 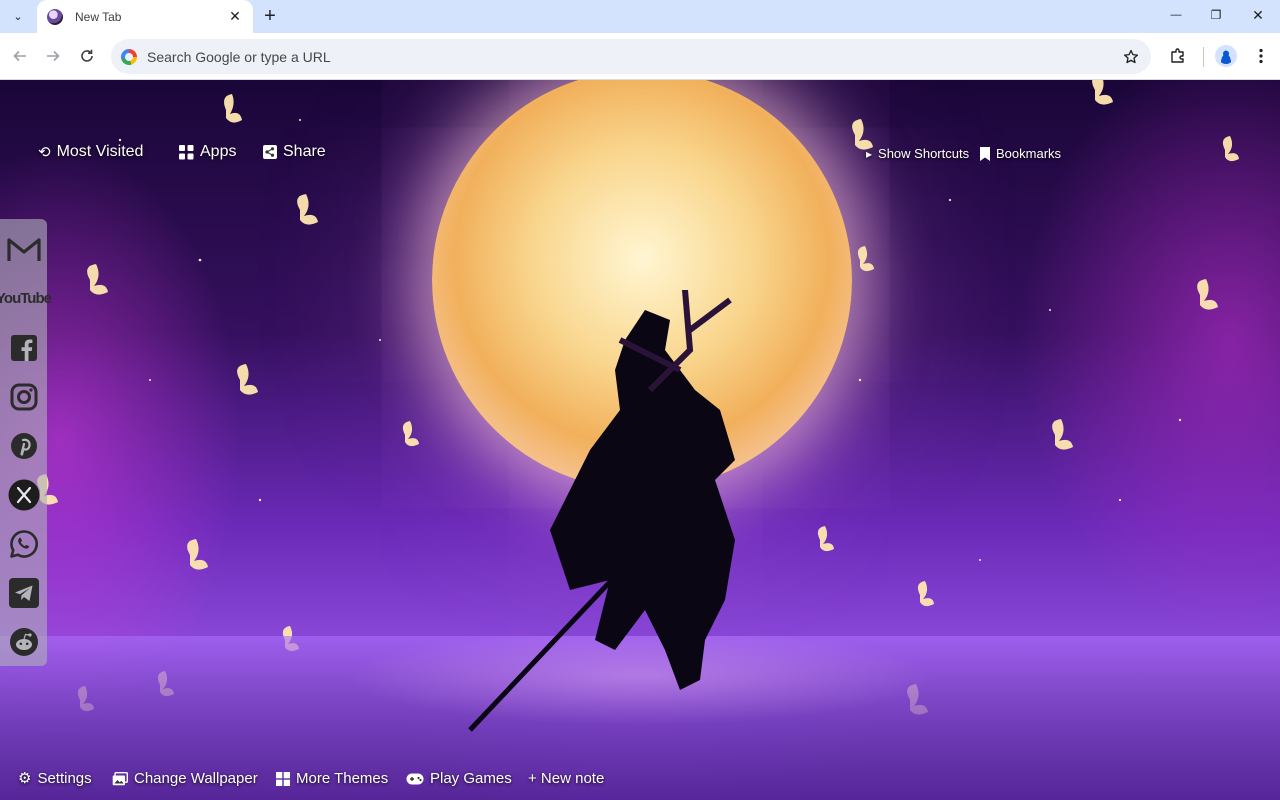 I want to click on telegram-icon, so click(x=23, y=592).